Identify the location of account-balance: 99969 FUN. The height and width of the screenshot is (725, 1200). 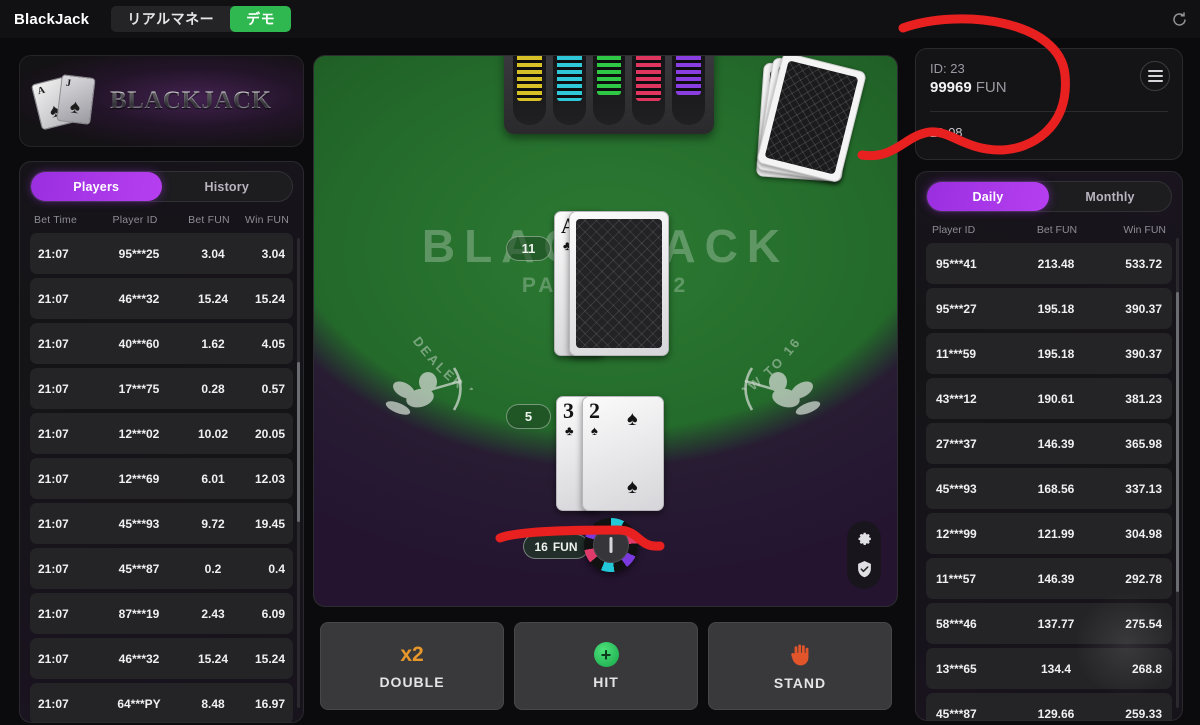
(1049, 87).